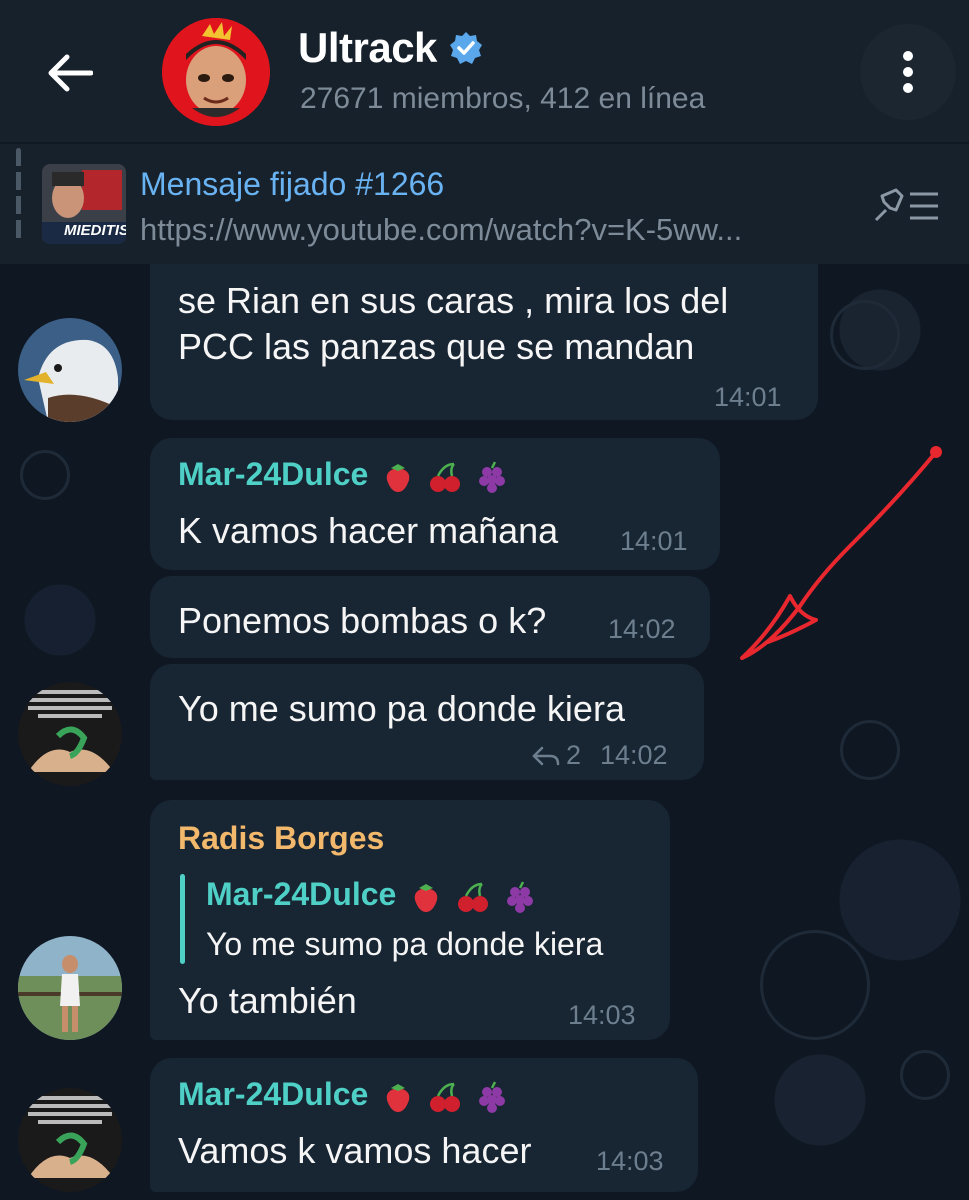 The height and width of the screenshot is (1200, 969). Describe the element at coordinates (362, 620) in the screenshot. I see `message-text: Ponemos bombas o k?` at that location.